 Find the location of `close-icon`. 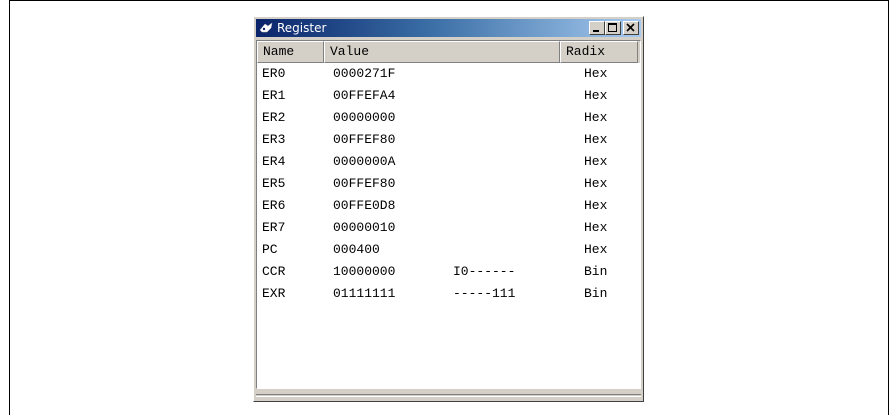

close-icon is located at coordinates (630, 27).